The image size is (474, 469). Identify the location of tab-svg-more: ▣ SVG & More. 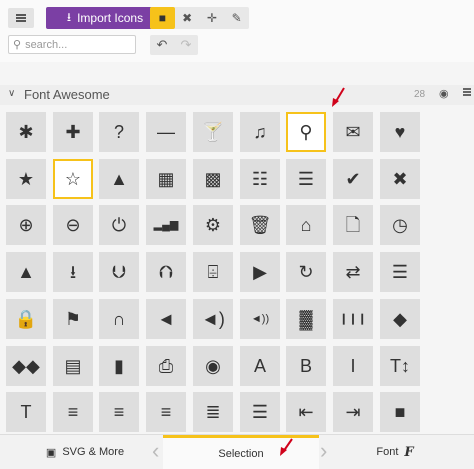
(85, 452).